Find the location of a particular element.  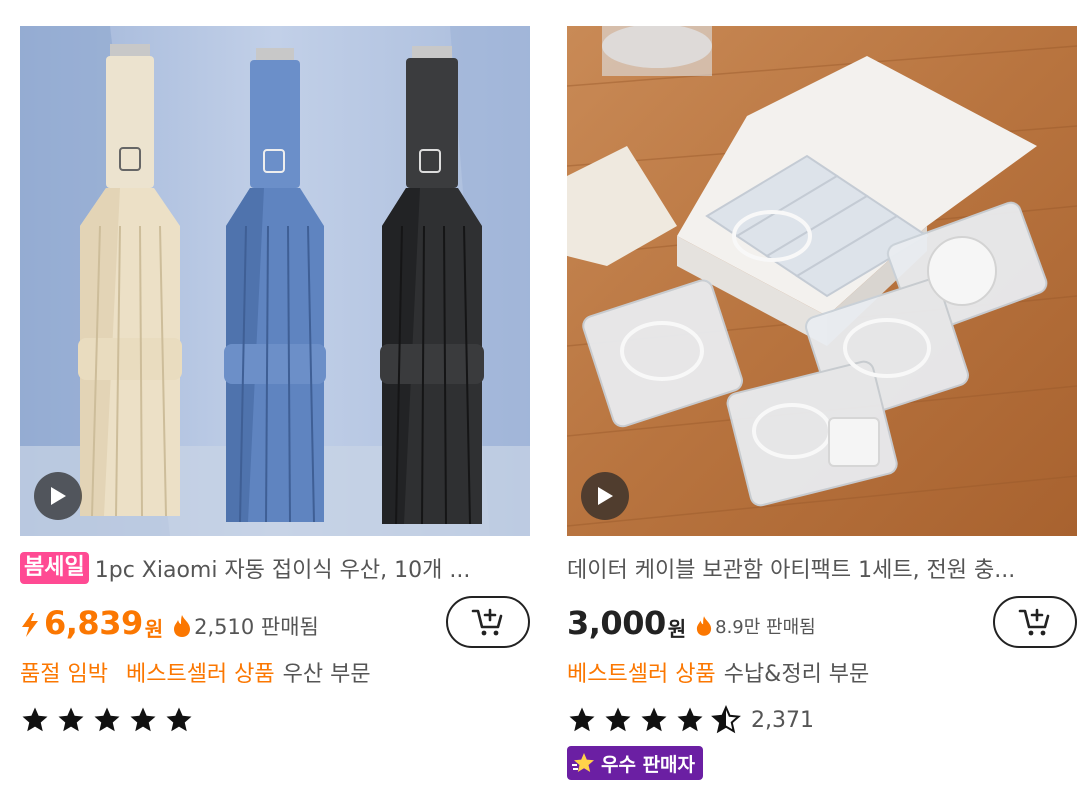

product-info-row: 베스트셀러 상품 수납&정리 부문 is located at coordinates (718, 672).